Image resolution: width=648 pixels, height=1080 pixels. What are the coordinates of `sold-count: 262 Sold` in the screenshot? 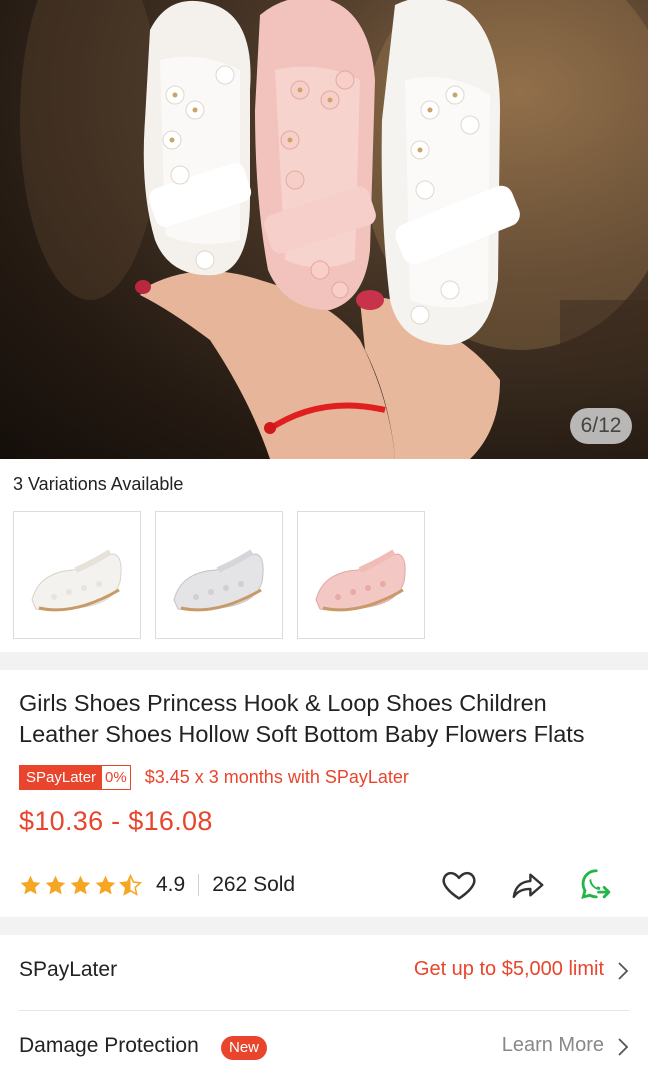 It's located at (254, 884).